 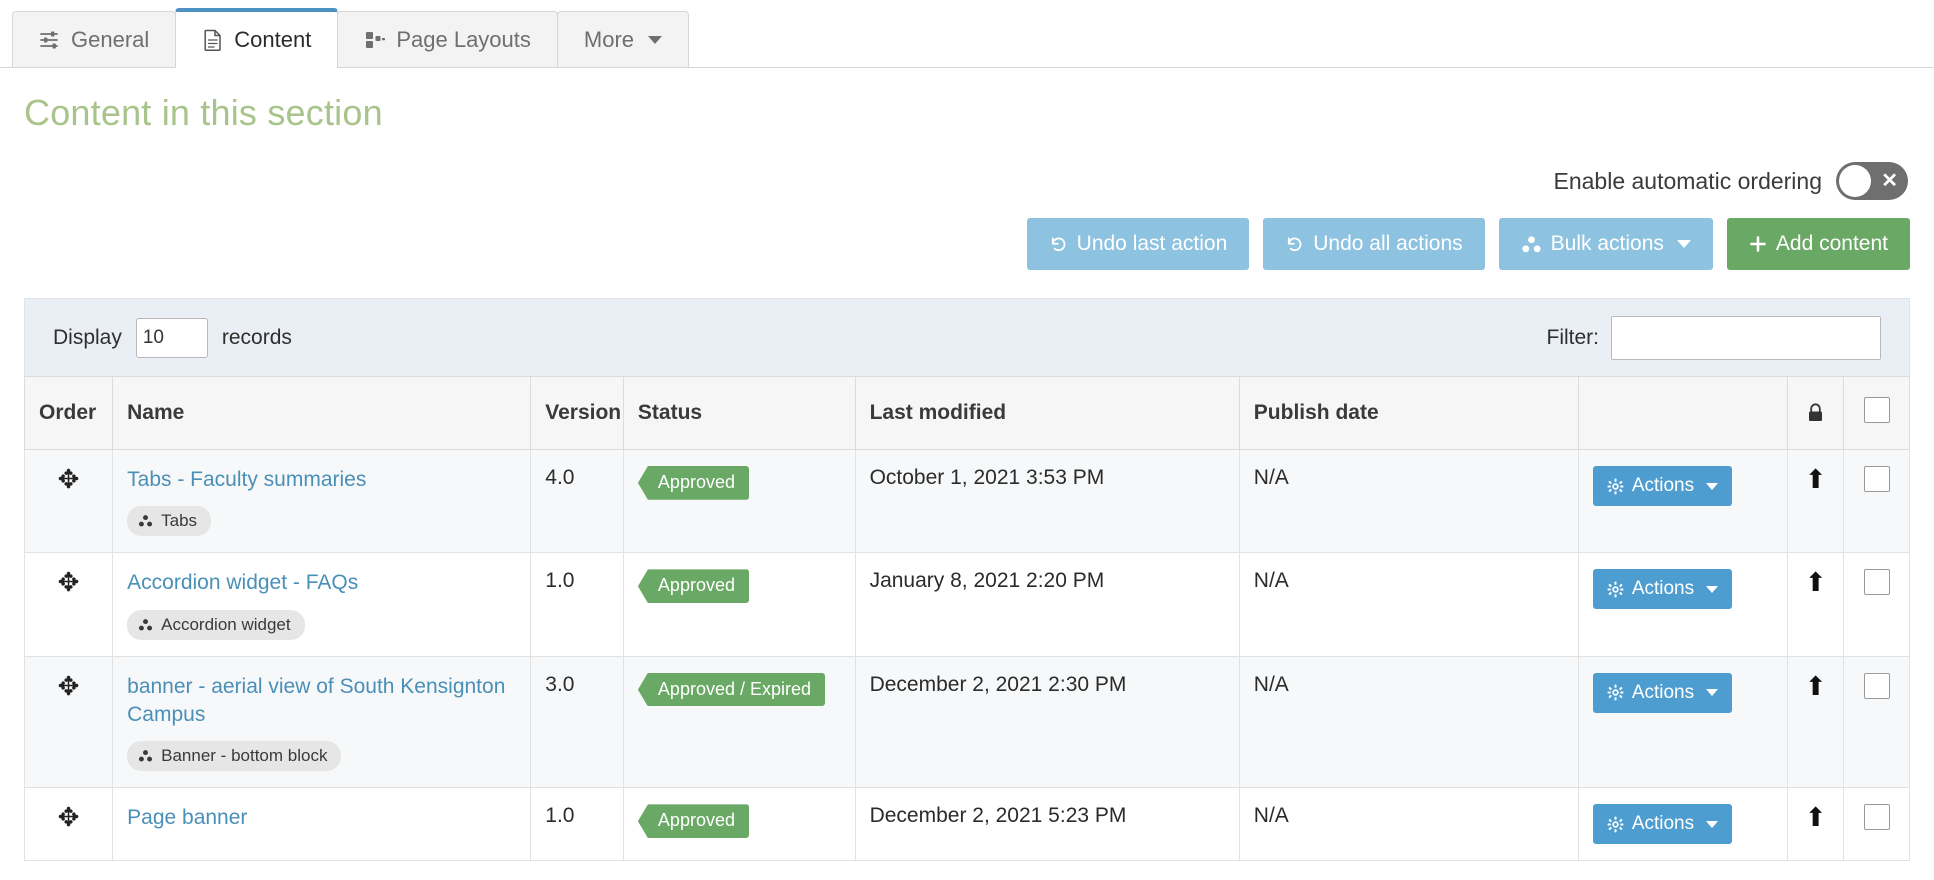 What do you see at coordinates (273, 39) in the screenshot?
I see `tab-content-label: Content` at bounding box center [273, 39].